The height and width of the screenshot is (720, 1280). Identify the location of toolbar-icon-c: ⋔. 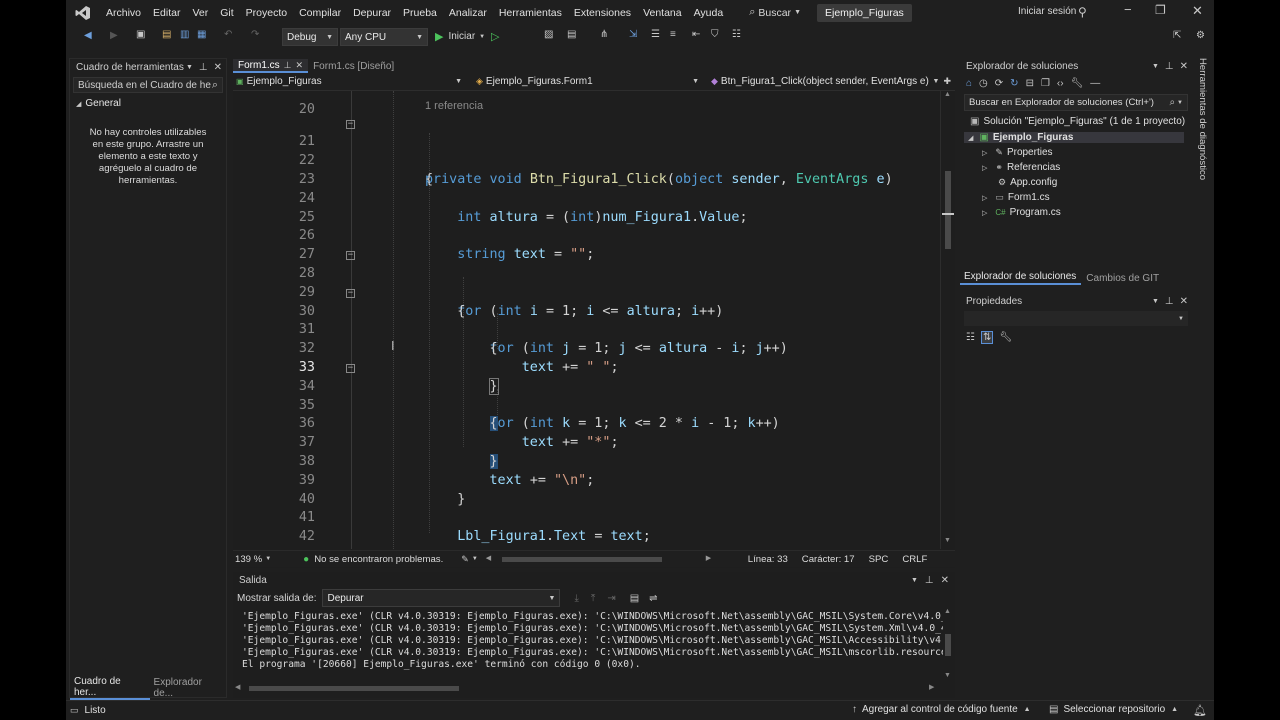
(604, 34).